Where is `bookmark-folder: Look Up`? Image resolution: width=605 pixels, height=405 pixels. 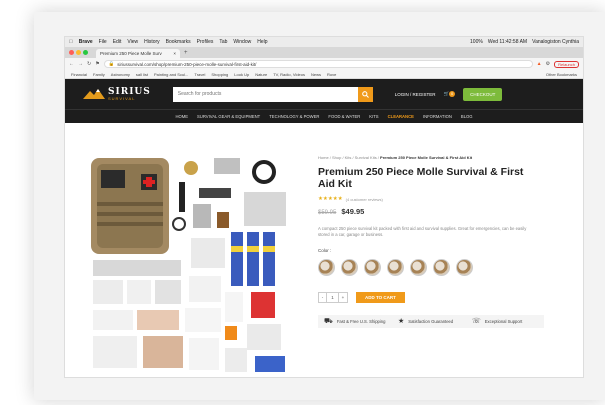
bookmark-folder: Look Up is located at coordinates (241, 74).